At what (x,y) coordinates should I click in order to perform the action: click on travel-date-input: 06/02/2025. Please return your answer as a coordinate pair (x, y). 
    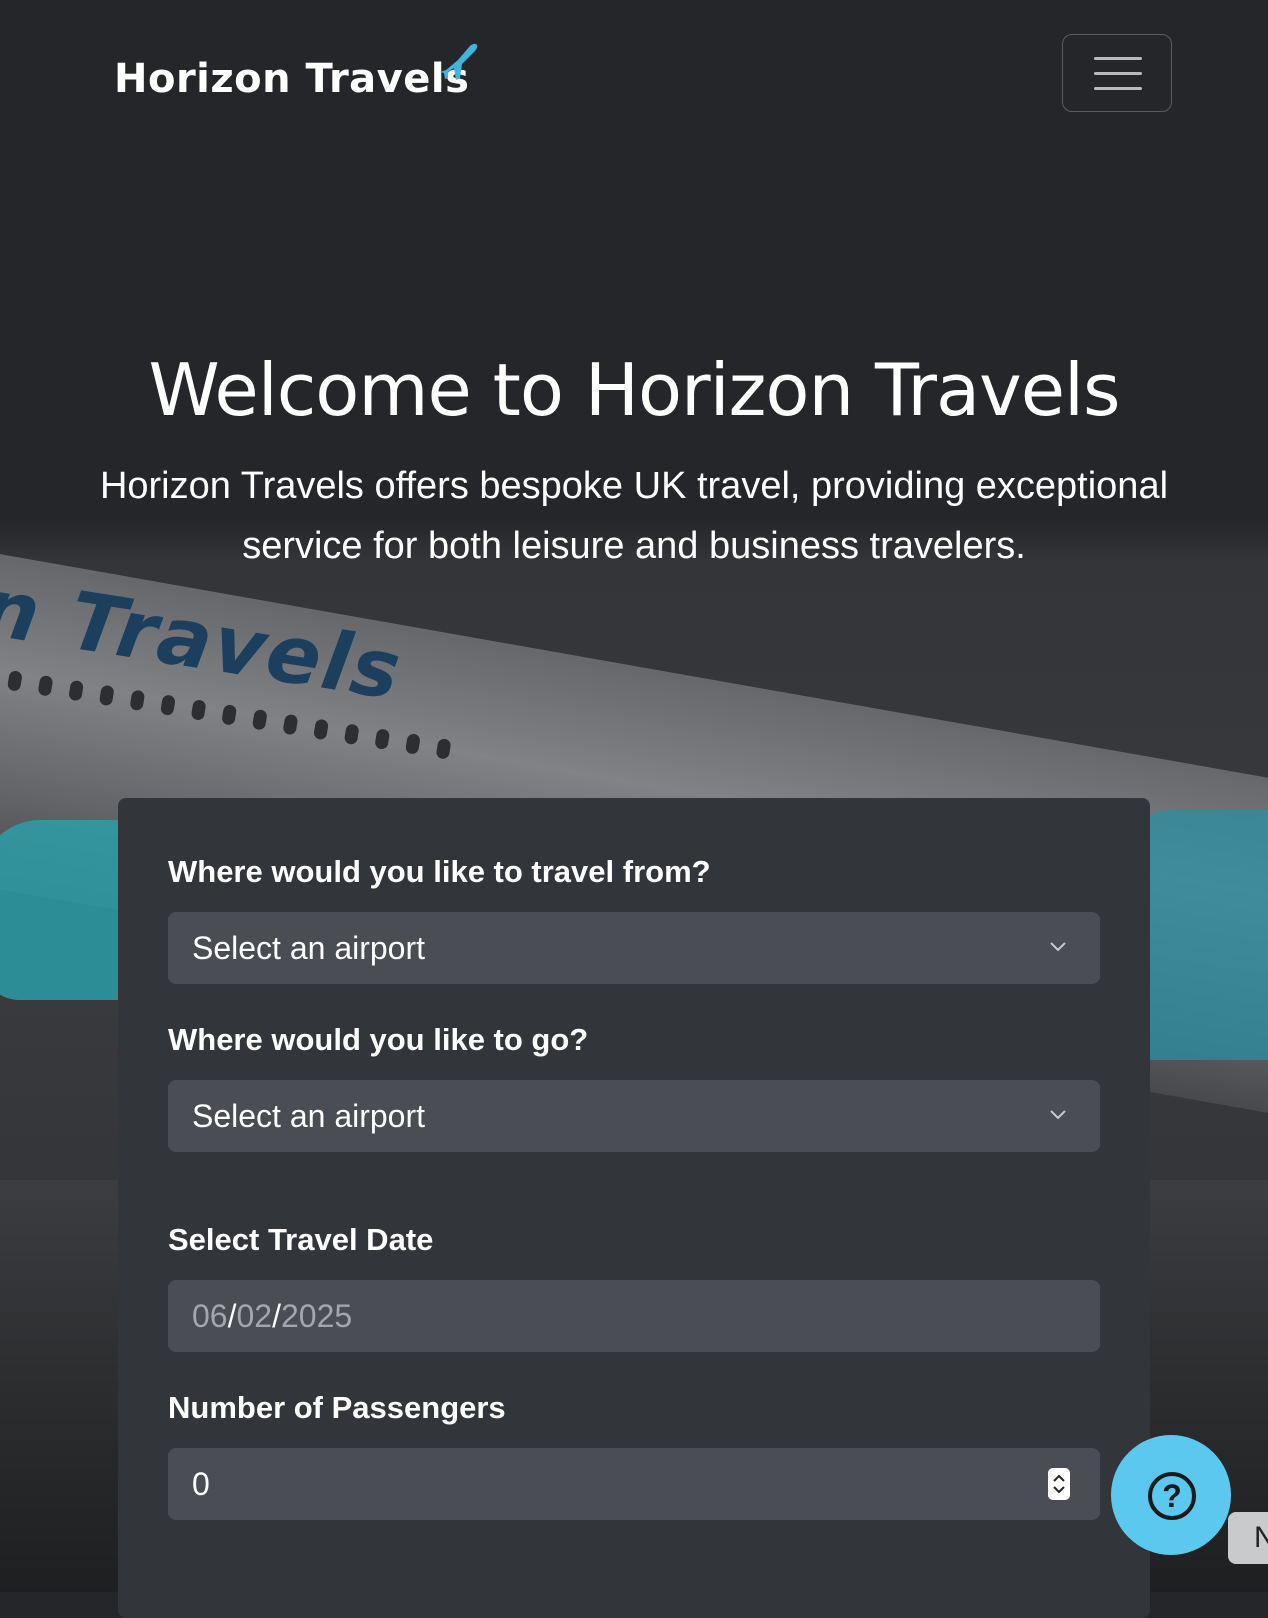
    Looking at the image, I should click on (634, 1316).